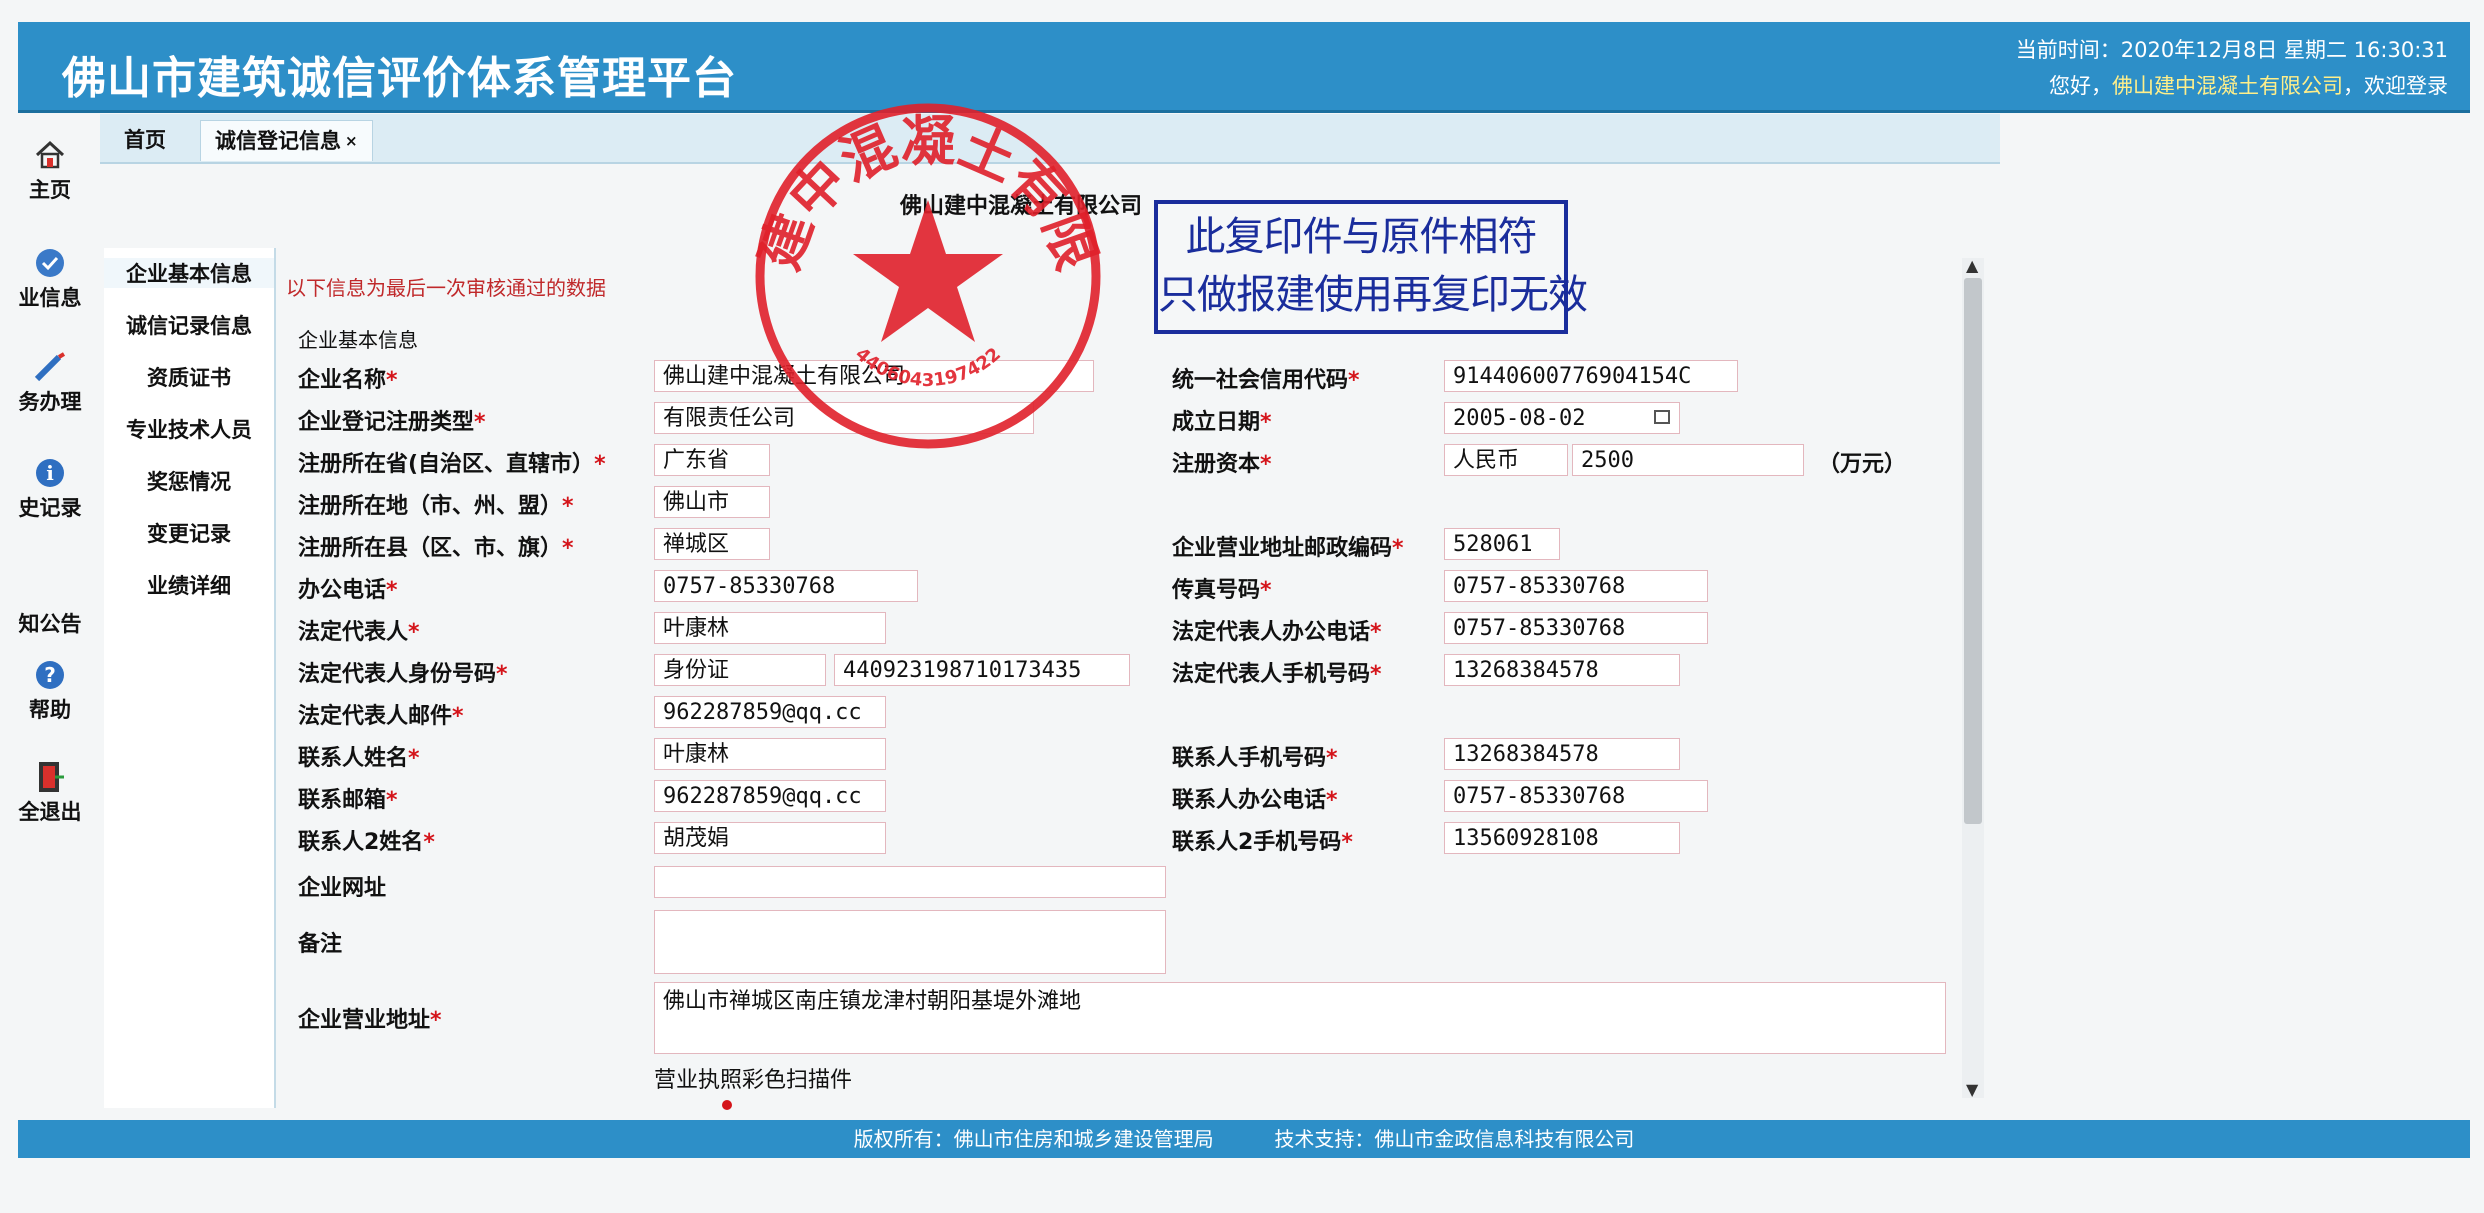  I want to click on calendar-icon, so click(1662, 417).